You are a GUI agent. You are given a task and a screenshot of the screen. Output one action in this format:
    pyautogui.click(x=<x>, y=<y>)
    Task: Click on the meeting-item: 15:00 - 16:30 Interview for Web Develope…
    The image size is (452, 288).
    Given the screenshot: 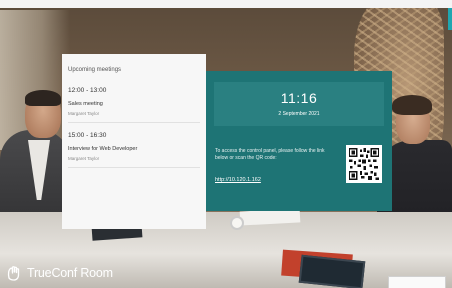 What is the action you would take?
    pyautogui.click(x=134, y=150)
    